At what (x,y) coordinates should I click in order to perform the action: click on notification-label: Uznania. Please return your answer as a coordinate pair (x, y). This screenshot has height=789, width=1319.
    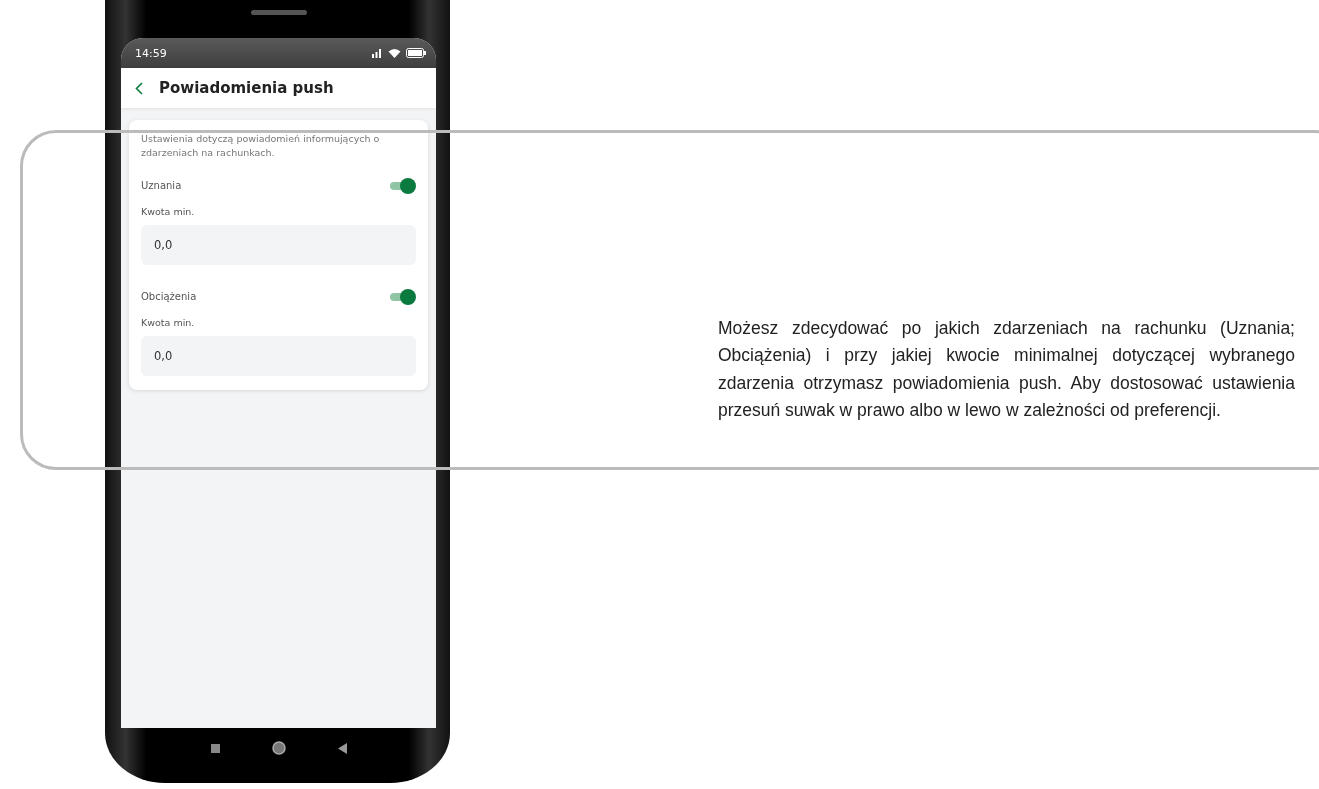
    Looking at the image, I should click on (161, 186).